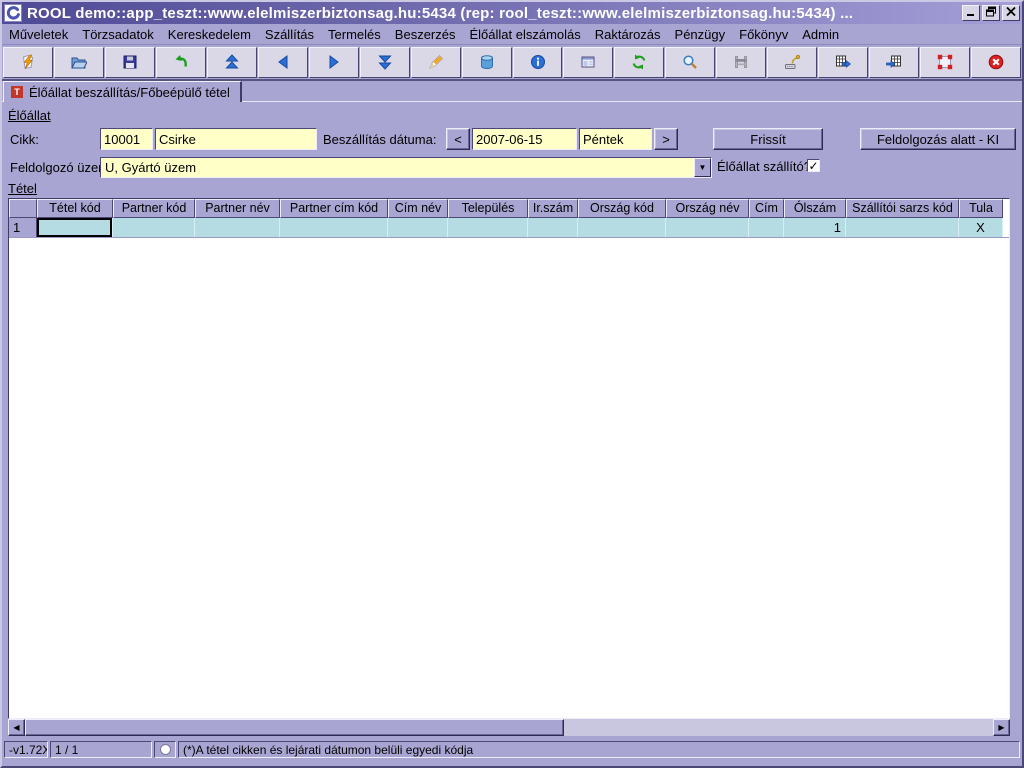 The width and height of the screenshot is (1024, 768). Describe the element at coordinates (237, 208) in the screenshot. I see `grid-column-header: Partner név` at that location.